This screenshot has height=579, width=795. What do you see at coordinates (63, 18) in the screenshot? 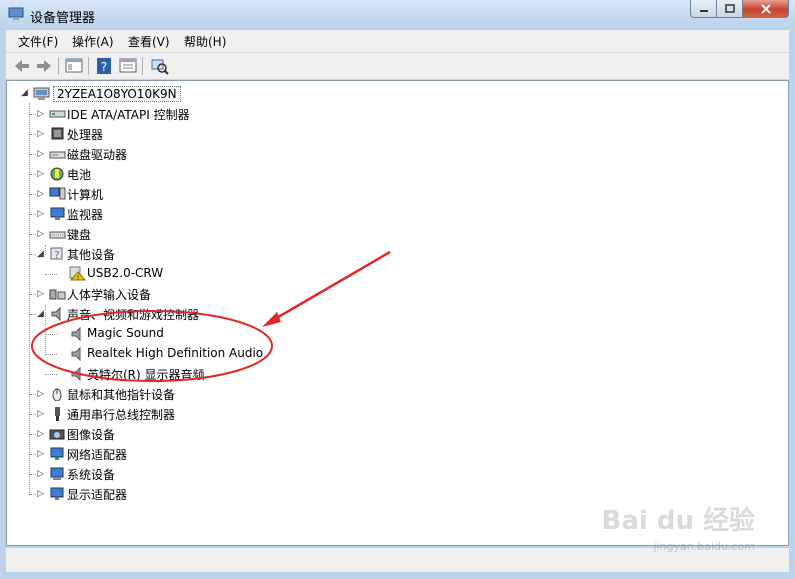
I see `window-title: 设备管理器` at bounding box center [63, 18].